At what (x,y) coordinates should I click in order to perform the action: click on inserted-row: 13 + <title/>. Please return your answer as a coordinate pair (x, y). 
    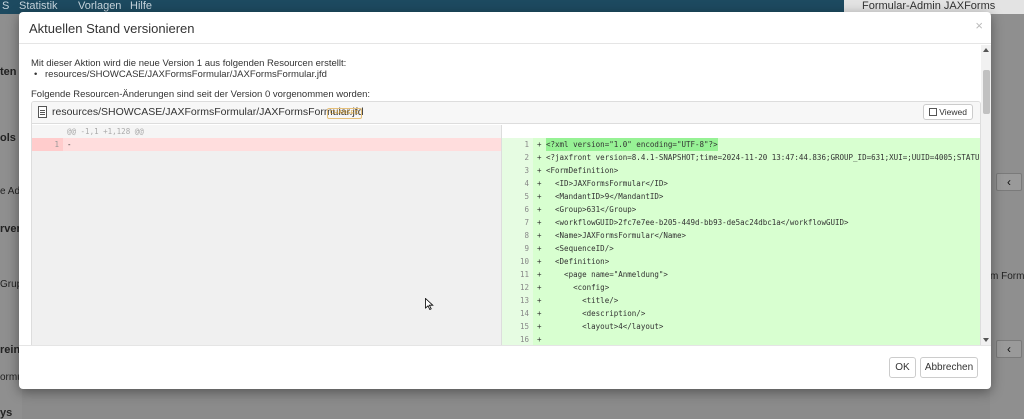
    Looking at the image, I should click on (741, 300).